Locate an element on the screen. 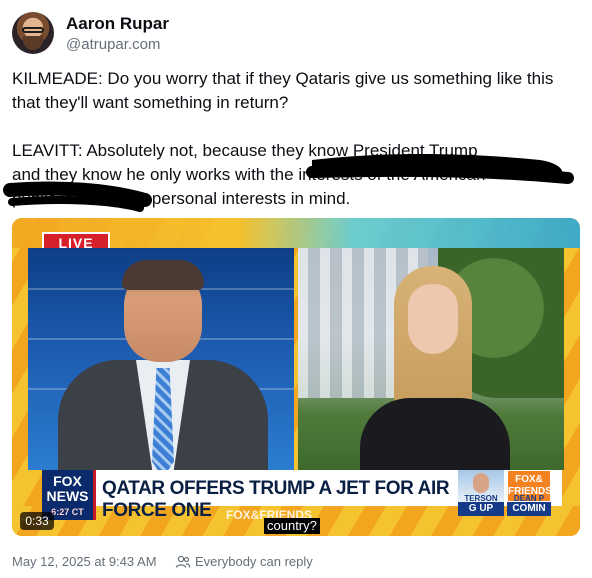  redacted-text: public in mind, is located at coordinates (66, 198).